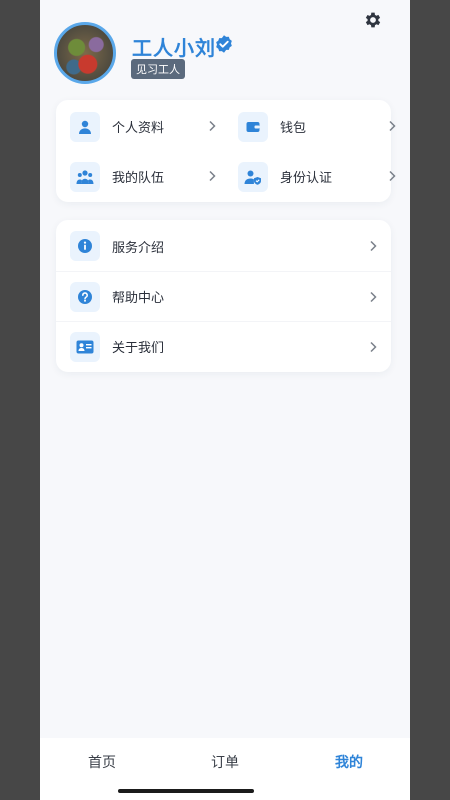 The height and width of the screenshot is (800, 450). Describe the element at coordinates (138, 298) in the screenshot. I see `menu-item-label: 帮助中心` at that location.